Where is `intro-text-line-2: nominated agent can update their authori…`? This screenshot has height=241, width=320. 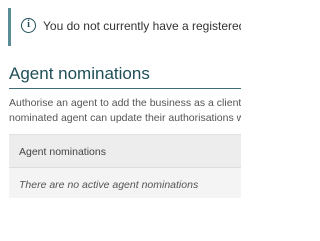 intro-text-line-2: nominated agent can update their authori… is located at coordinates (125, 118).